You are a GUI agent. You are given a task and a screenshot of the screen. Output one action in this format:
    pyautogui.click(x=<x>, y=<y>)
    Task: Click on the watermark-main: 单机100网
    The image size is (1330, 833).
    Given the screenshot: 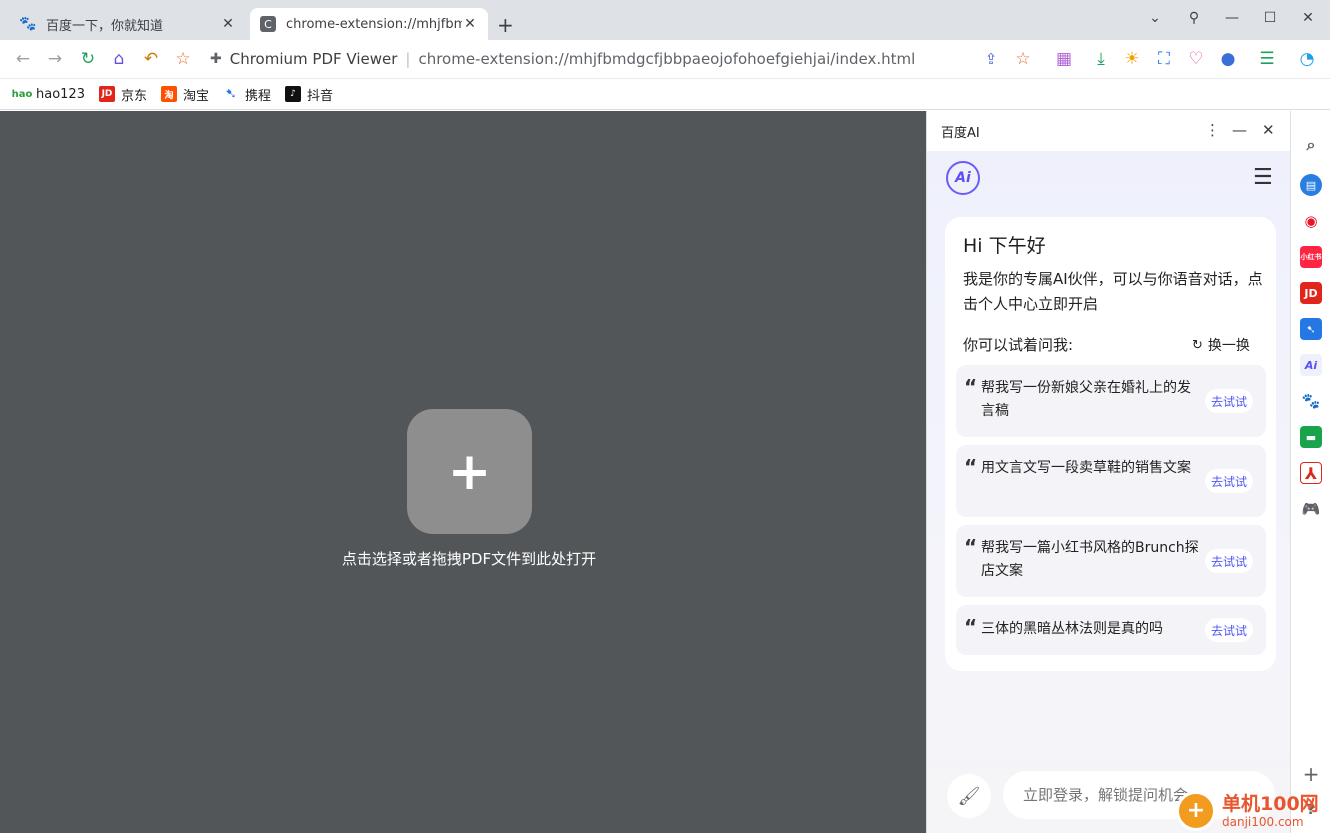 What is the action you would take?
    pyautogui.click(x=1270, y=803)
    